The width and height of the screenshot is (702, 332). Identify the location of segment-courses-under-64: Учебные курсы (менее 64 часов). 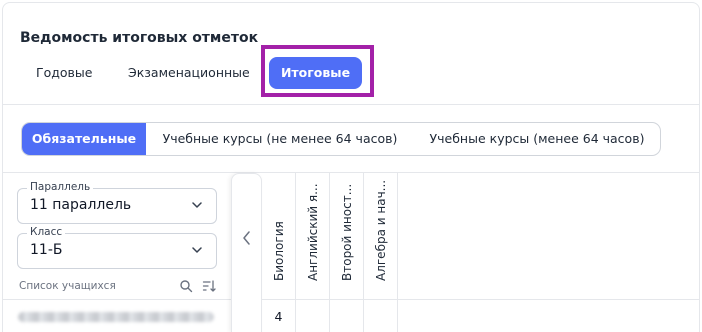
(537, 139).